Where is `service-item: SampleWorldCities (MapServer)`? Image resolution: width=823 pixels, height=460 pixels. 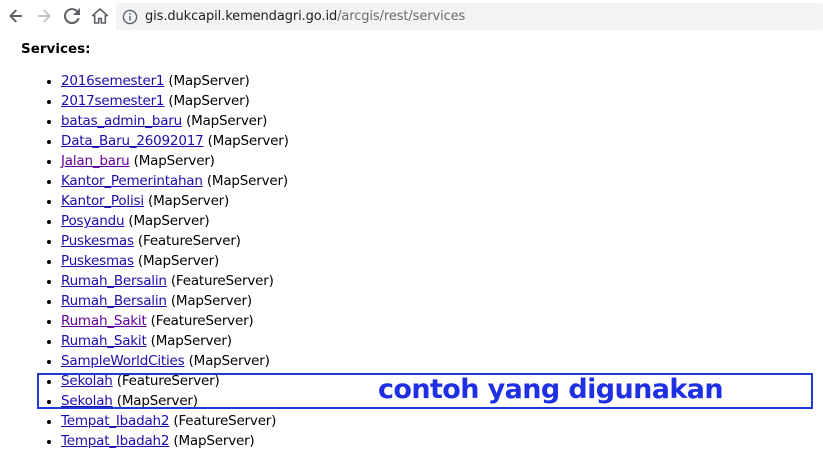 service-item: SampleWorldCities (MapServer) is located at coordinates (175, 361).